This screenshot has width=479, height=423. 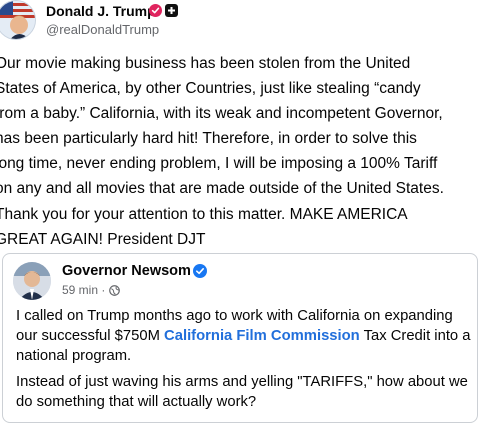 I want to click on text-line: Tax Credit into a, so click(x=415, y=336).